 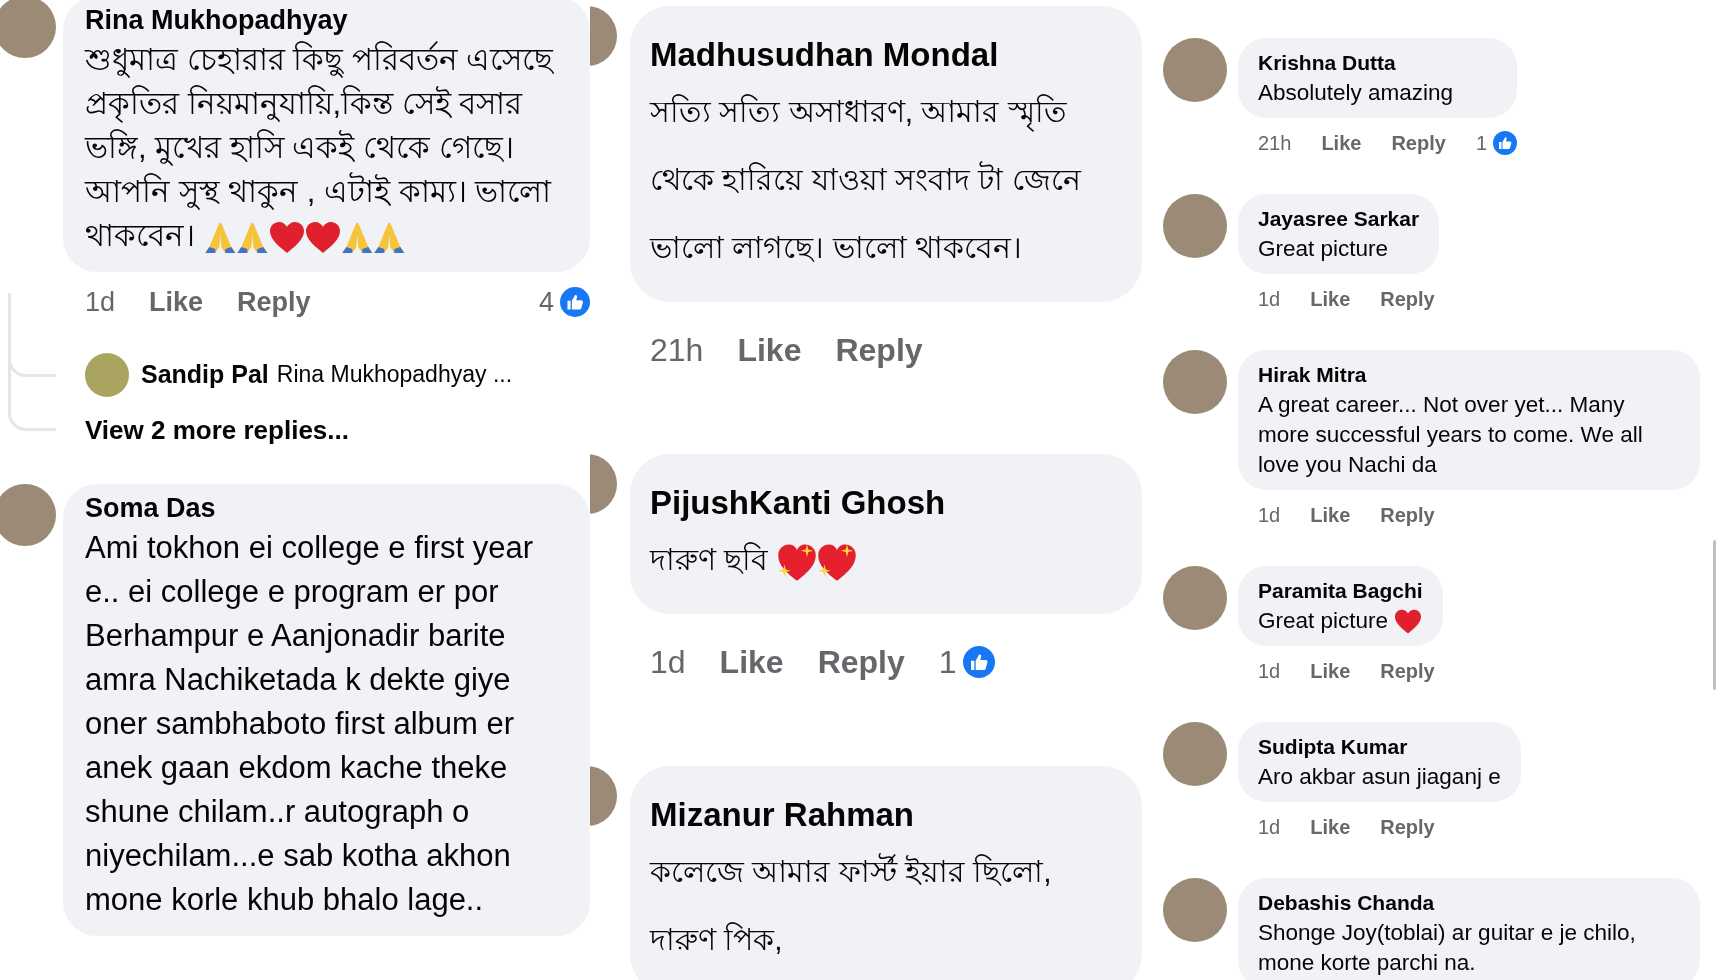 I want to click on commenter-name: Soma Das, so click(x=150, y=507).